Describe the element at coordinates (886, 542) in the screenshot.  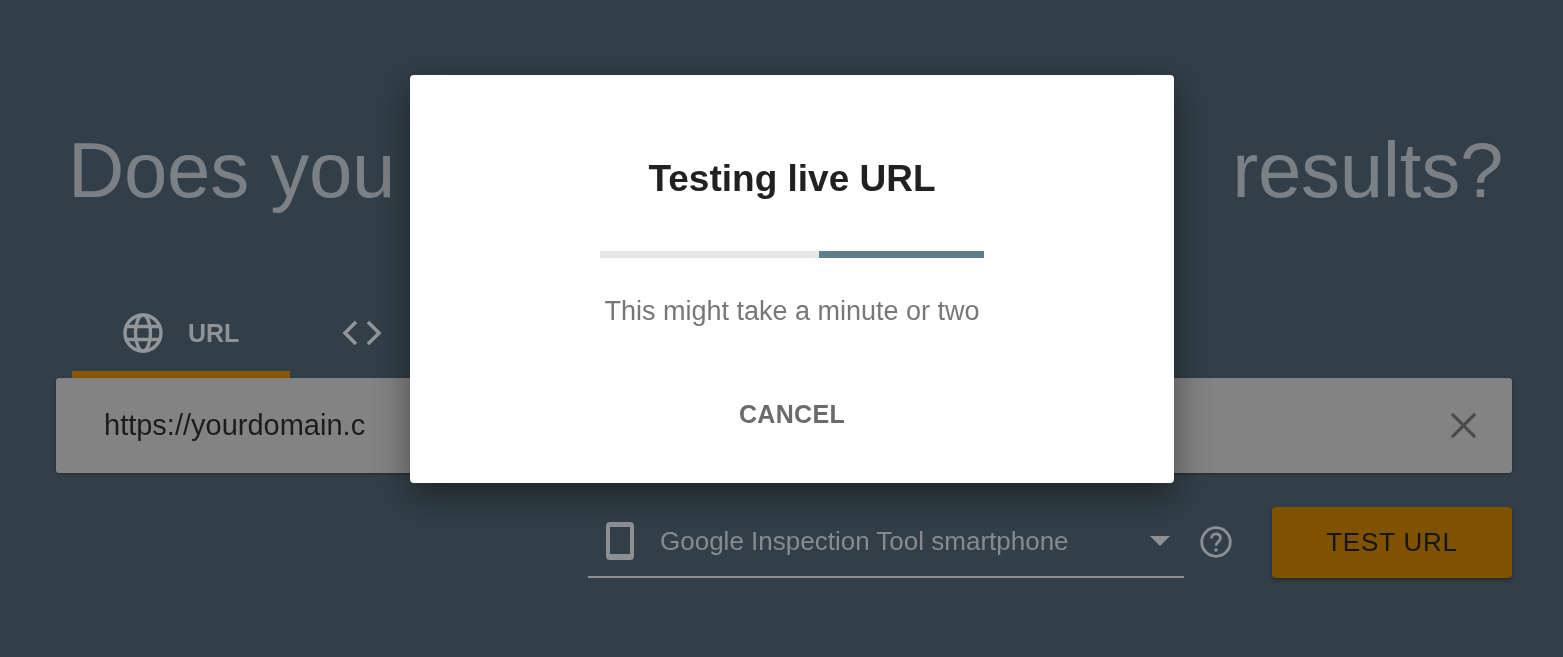
I see `device-select: Google Inspection Tool smartphone` at that location.